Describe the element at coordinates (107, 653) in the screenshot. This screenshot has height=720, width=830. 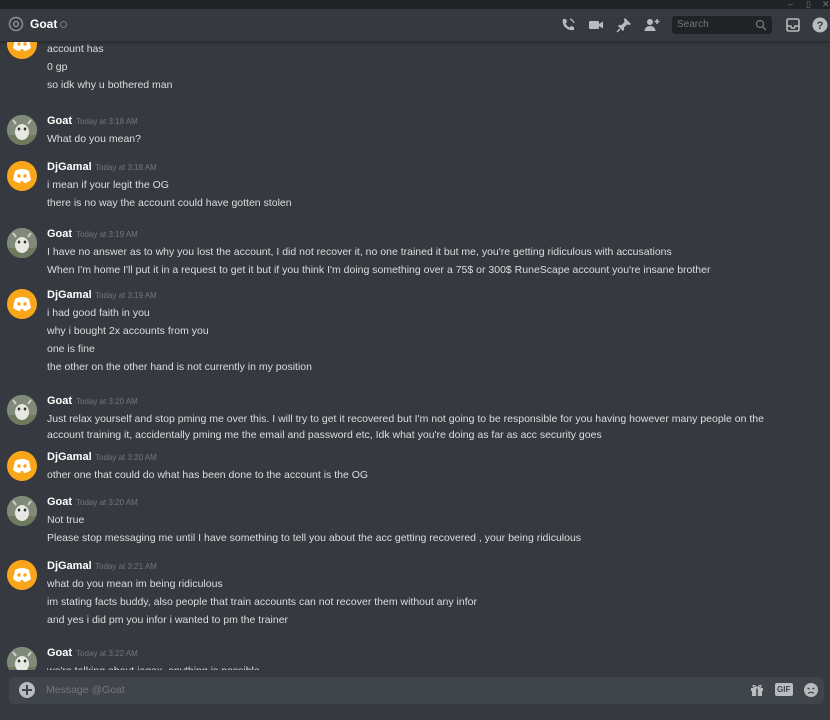
I see `message-timestamp: Today at 3:22 AM` at that location.